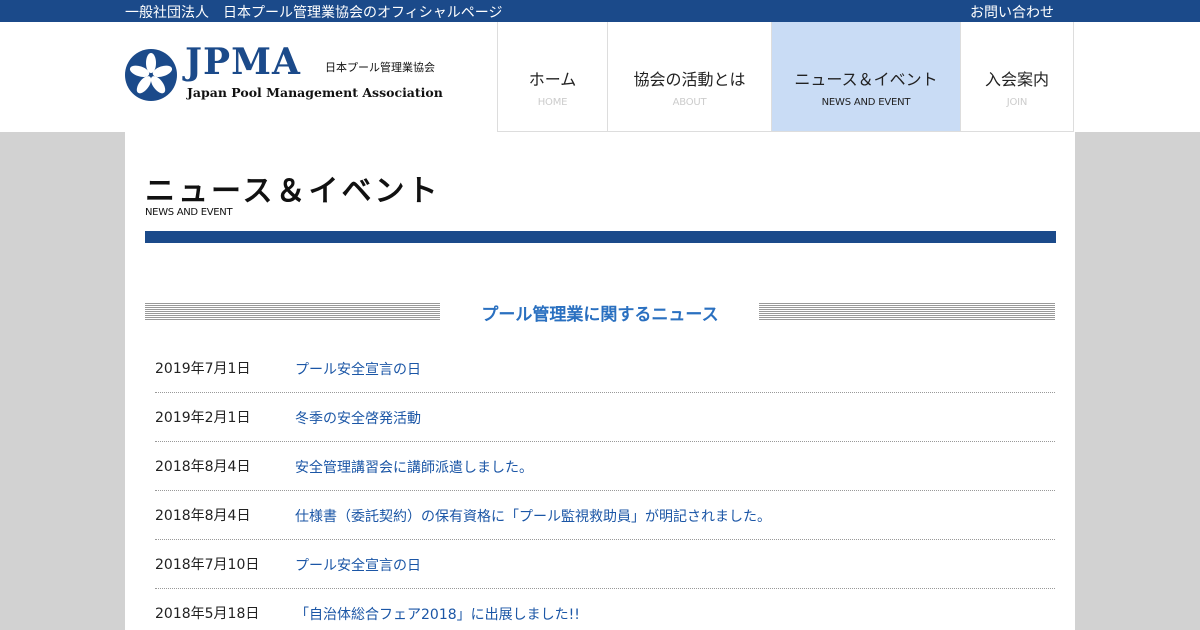 The height and width of the screenshot is (630, 1200). I want to click on nav-news-and-event: ニュース＆イベント NEWS AND EVENT, so click(865, 77).